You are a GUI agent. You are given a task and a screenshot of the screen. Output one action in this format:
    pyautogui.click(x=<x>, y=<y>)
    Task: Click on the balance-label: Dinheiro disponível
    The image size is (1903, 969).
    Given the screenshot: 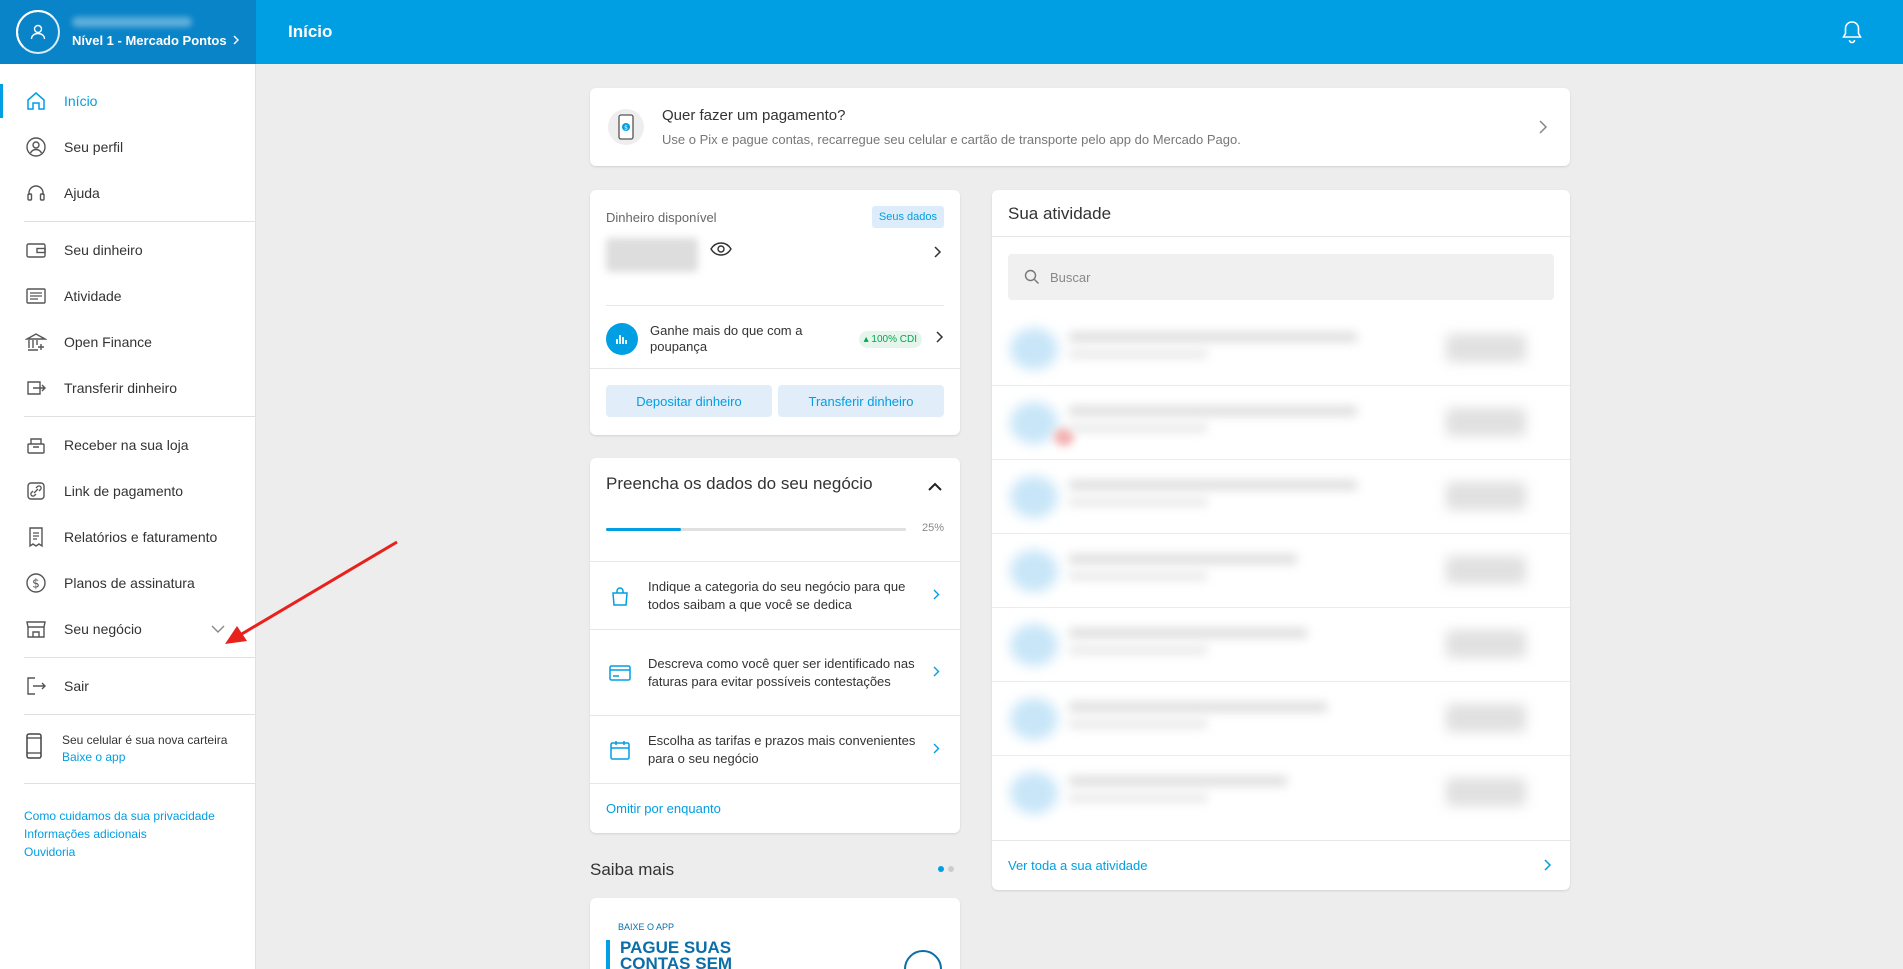 What is the action you would take?
    pyautogui.click(x=661, y=217)
    